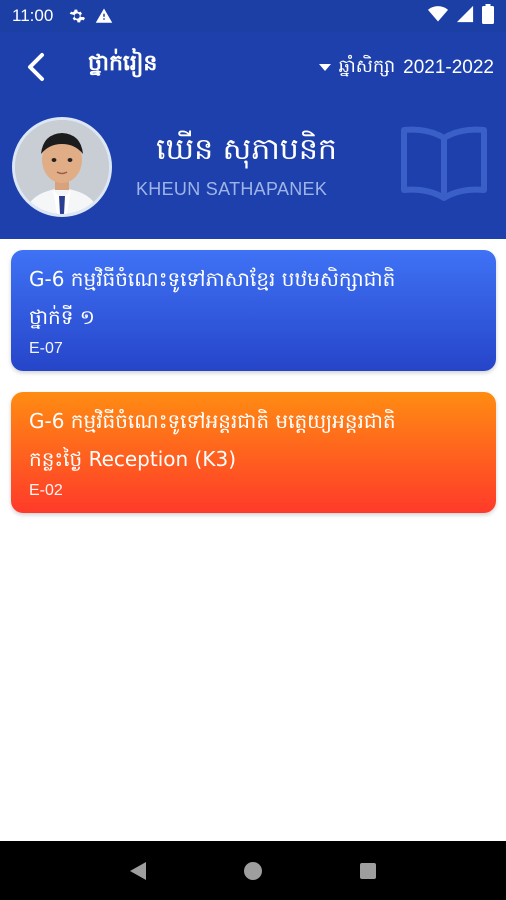  I want to click on square-recents-icon, so click(368, 870).